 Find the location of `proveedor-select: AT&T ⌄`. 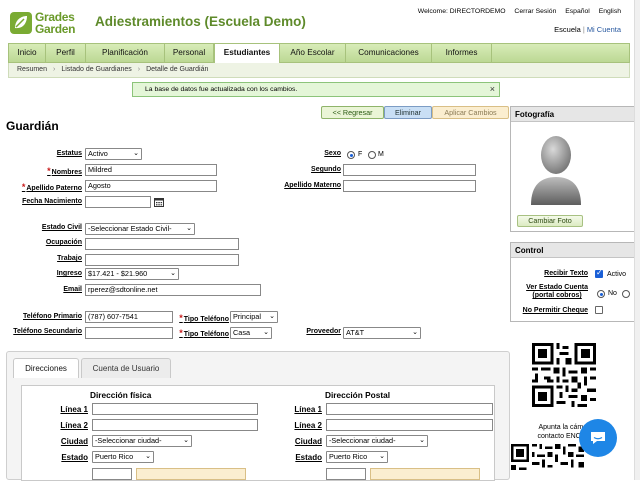

proveedor-select: AT&T ⌄ is located at coordinates (382, 333).